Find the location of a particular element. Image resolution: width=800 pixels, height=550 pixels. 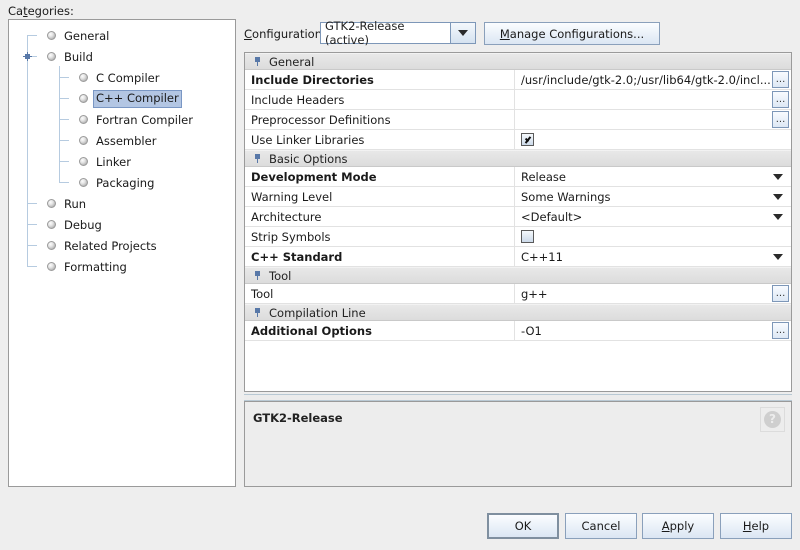

tree-item-general: General is located at coordinates (122, 35).